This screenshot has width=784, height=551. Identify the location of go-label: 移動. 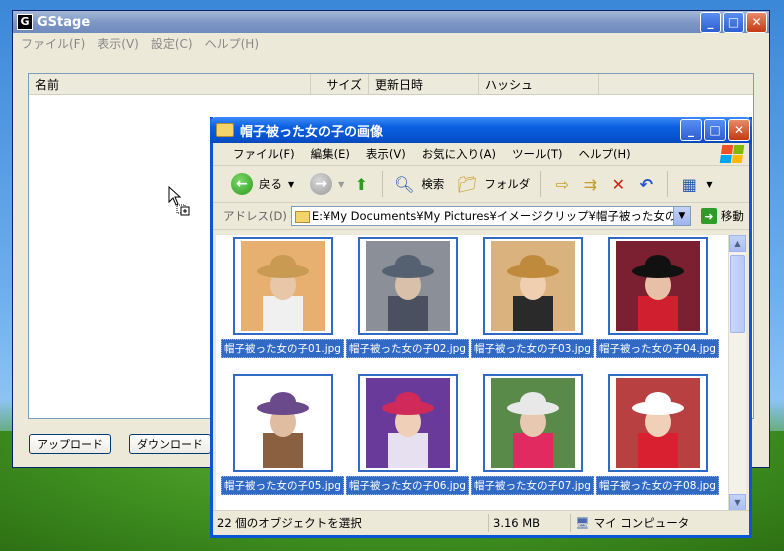
(732, 216).